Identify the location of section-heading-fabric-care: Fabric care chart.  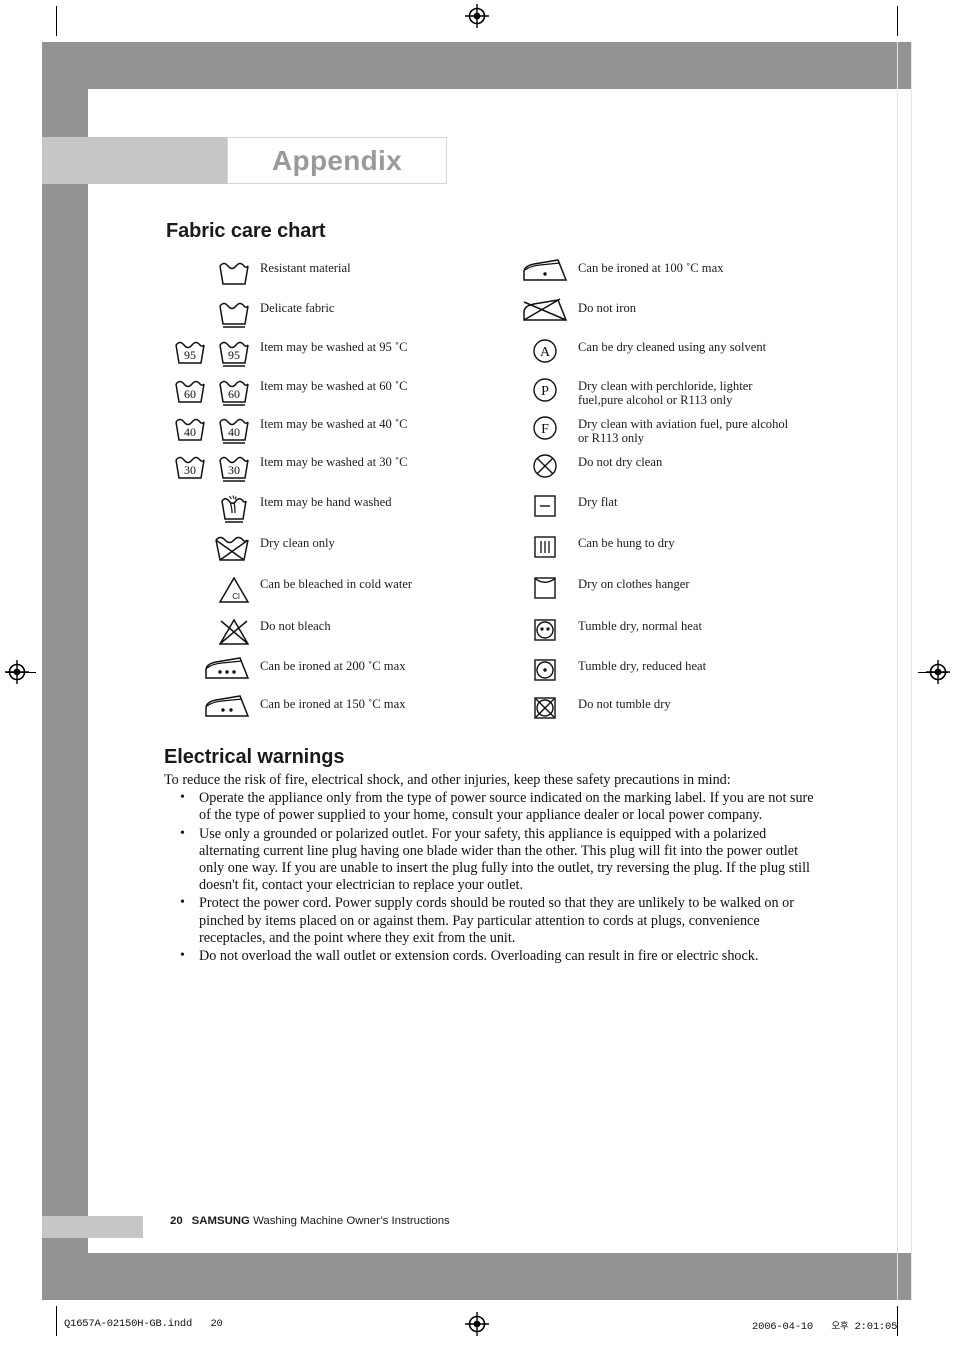
(246, 231).